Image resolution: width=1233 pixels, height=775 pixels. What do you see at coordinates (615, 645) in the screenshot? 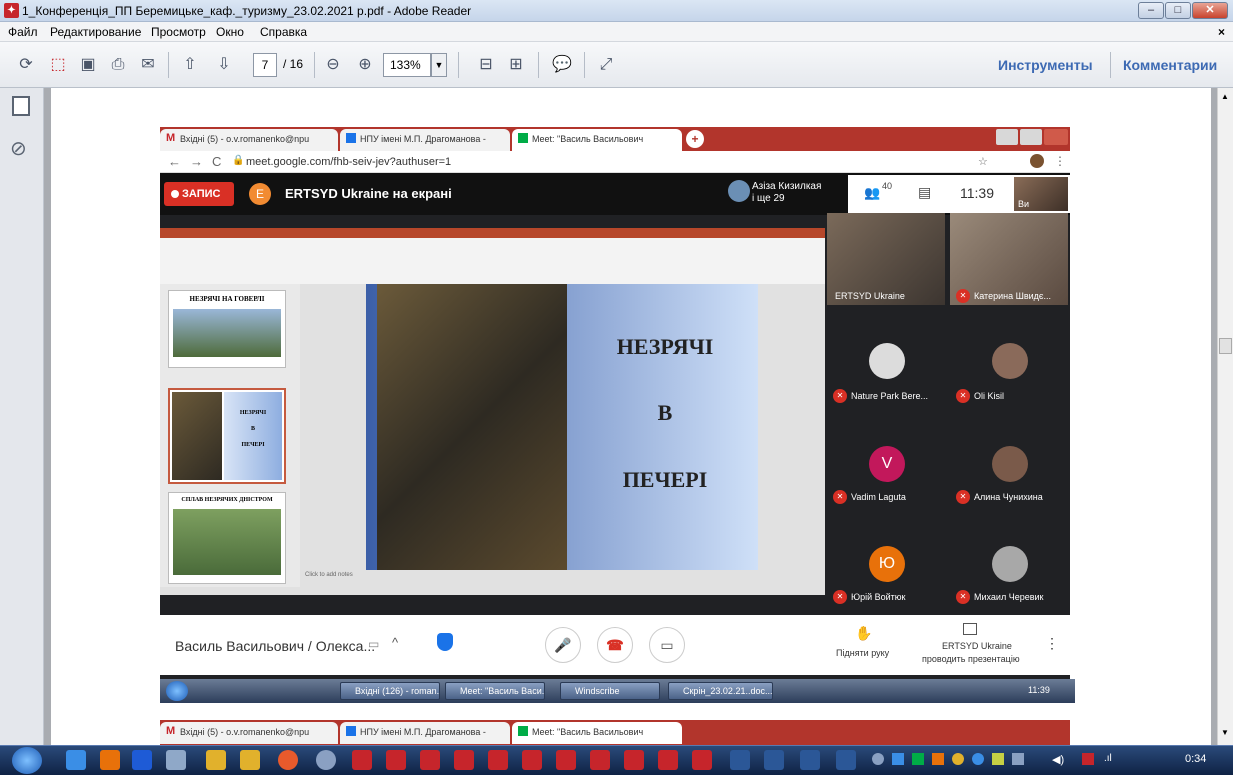
I see `hang-up-button: ☎` at bounding box center [615, 645].